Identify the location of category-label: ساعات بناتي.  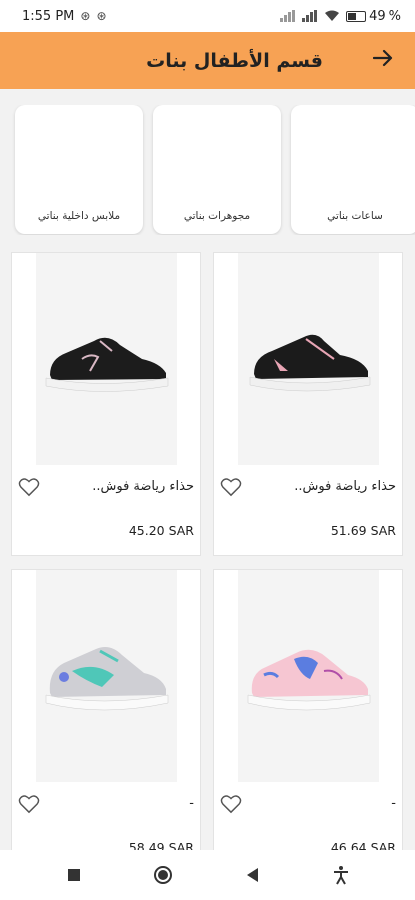
(355, 216).